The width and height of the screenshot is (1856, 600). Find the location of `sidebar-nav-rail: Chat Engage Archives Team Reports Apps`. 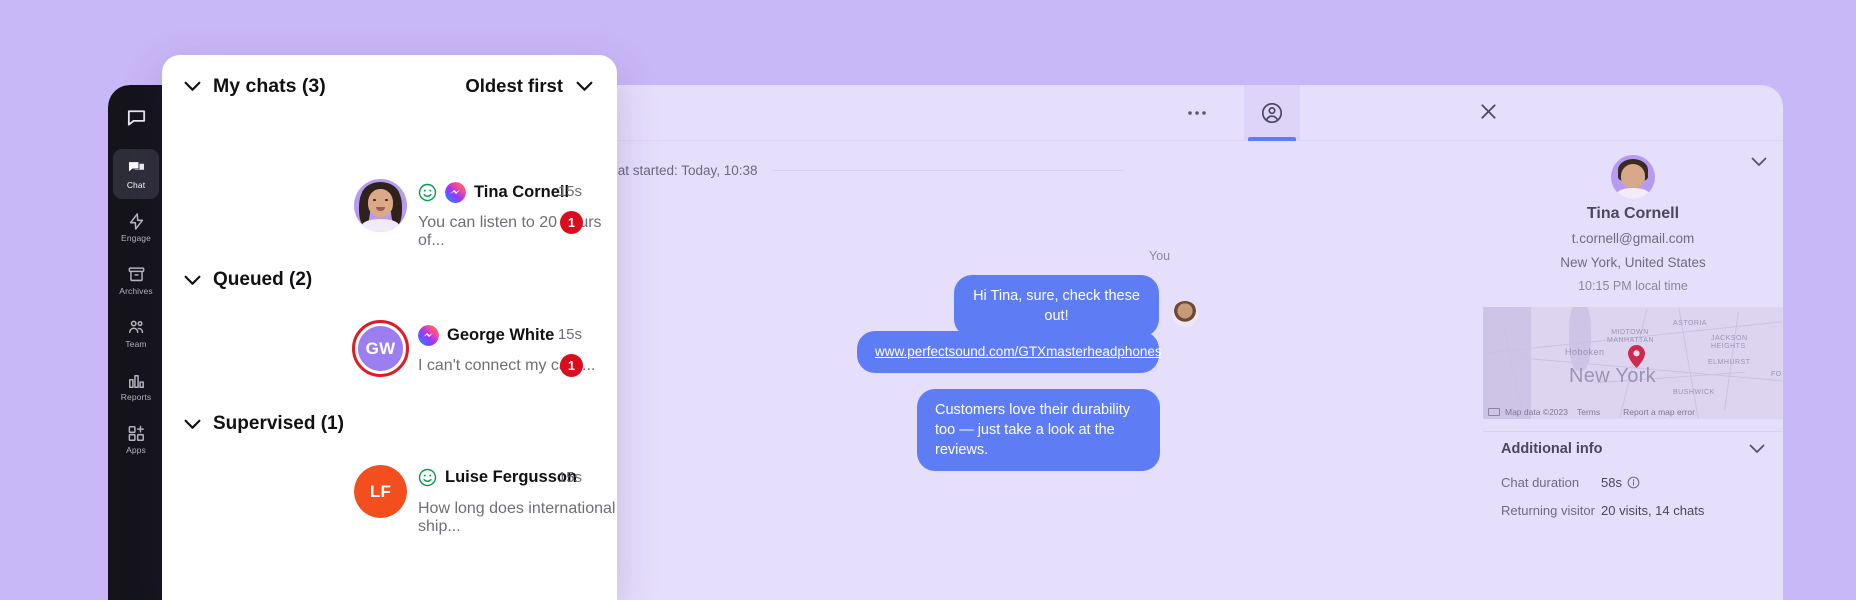

sidebar-nav-rail: Chat Engage Archives Team Reports Apps is located at coordinates (136, 342).